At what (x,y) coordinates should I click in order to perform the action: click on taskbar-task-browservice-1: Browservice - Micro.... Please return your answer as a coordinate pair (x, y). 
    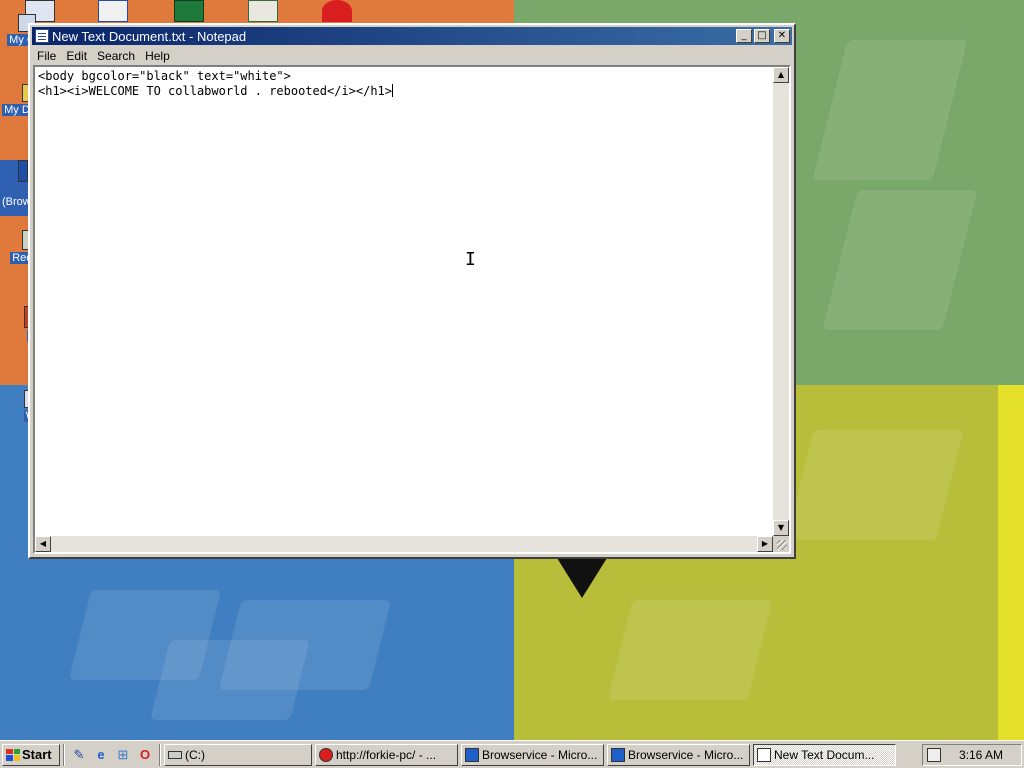
    Looking at the image, I should click on (532, 754).